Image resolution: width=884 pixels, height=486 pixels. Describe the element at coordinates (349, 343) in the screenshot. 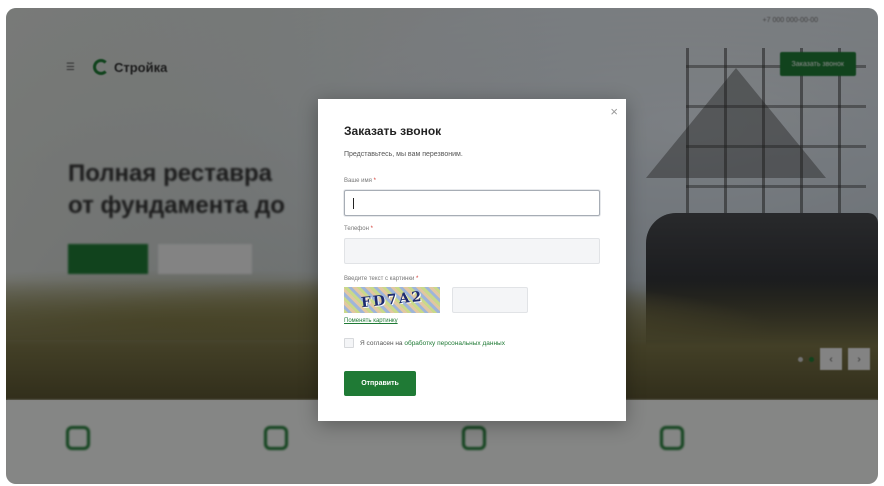

I see `consent-checkbox` at that location.